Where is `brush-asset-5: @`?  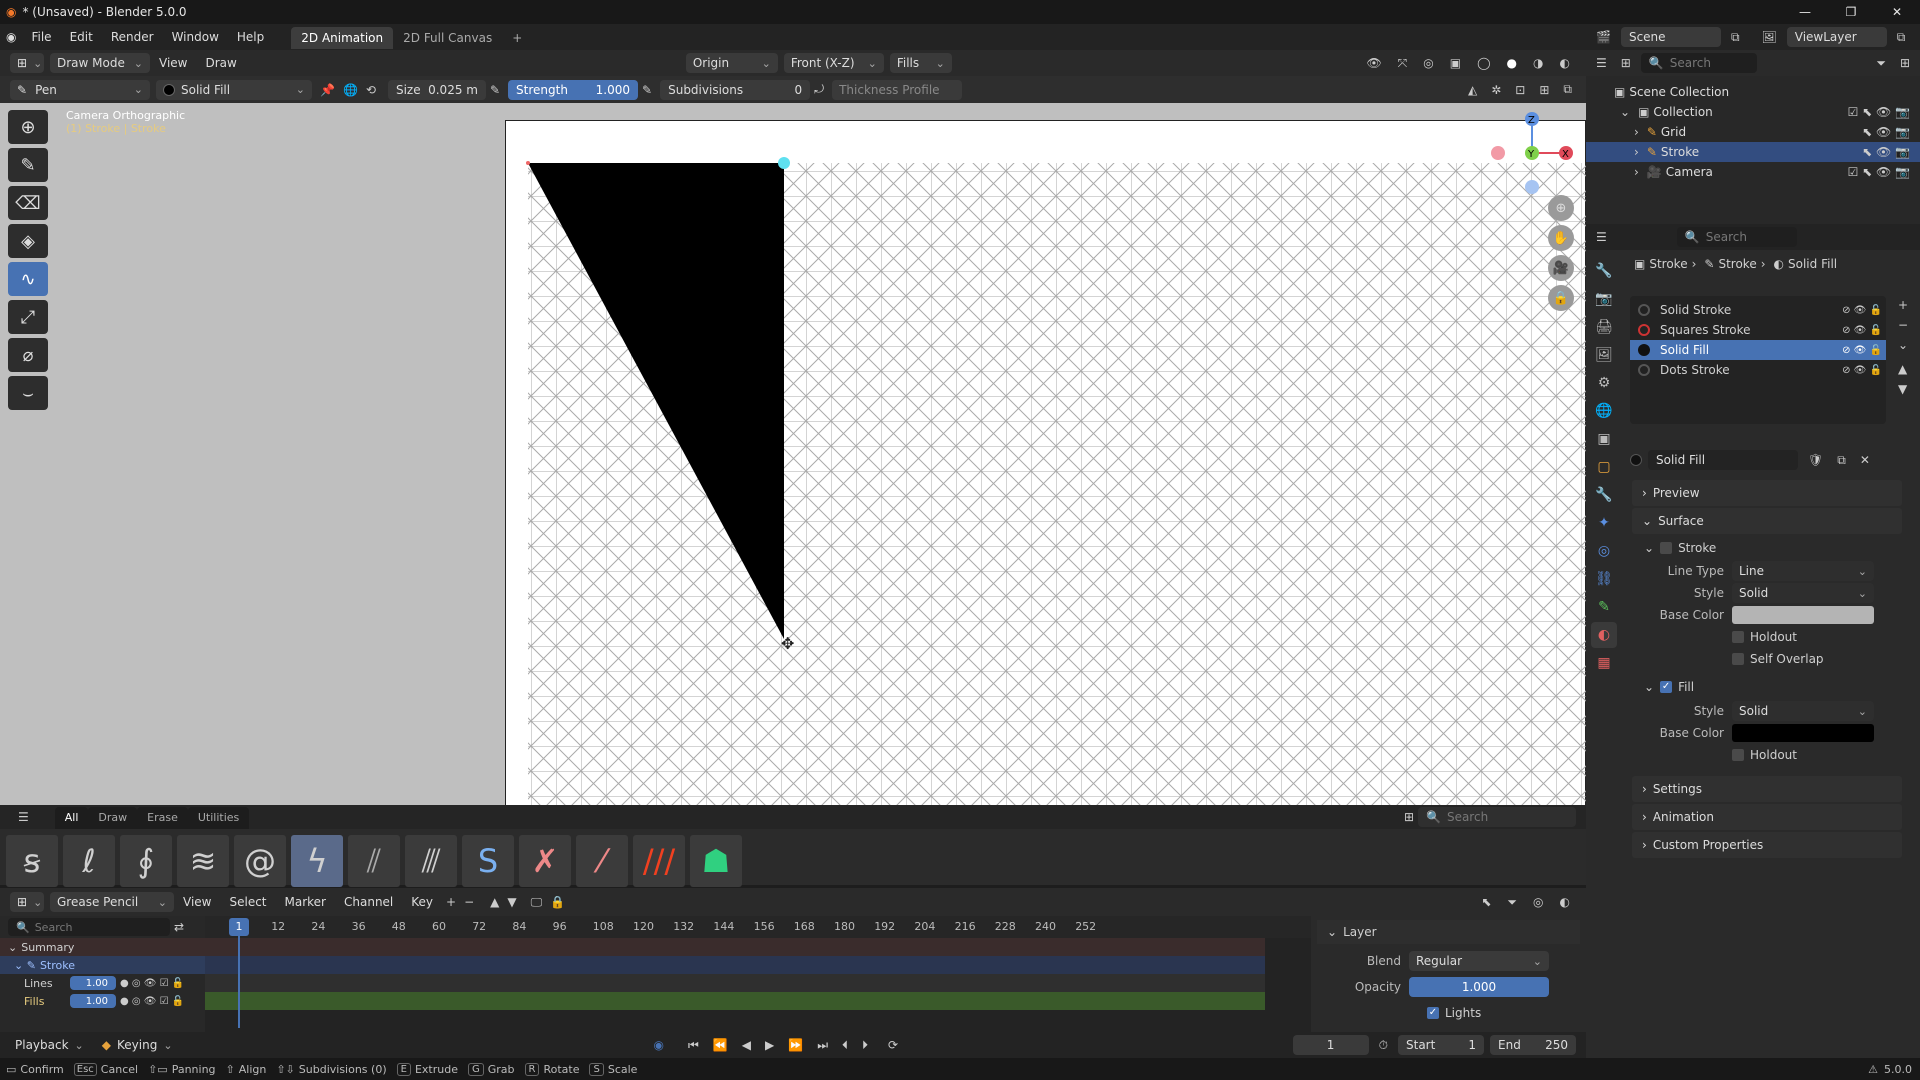 brush-asset-5: @ is located at coordinates (260, 861).